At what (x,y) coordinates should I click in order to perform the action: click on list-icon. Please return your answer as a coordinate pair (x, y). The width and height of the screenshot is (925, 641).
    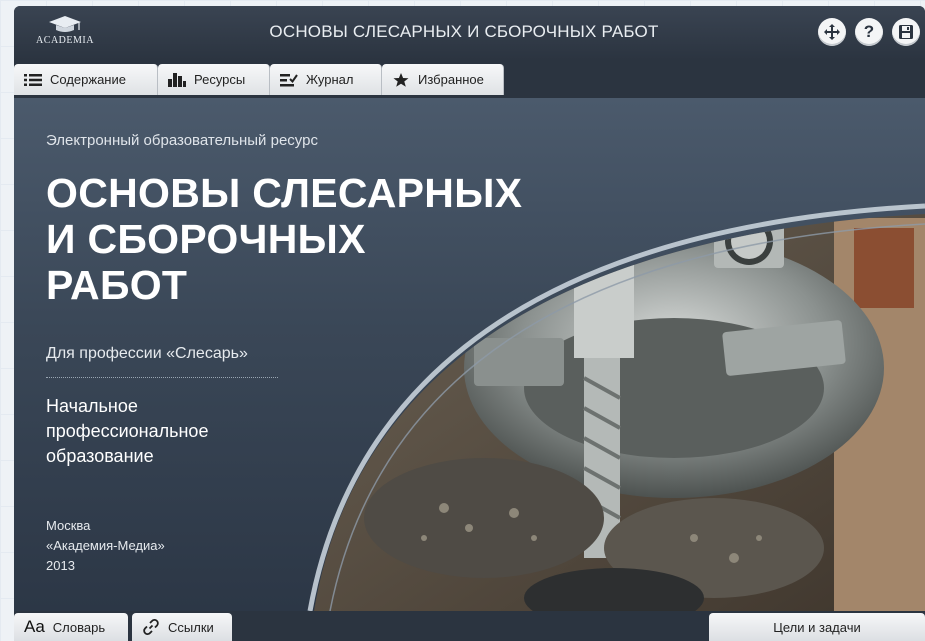
    Looking at the image, I should click on (33, 79).